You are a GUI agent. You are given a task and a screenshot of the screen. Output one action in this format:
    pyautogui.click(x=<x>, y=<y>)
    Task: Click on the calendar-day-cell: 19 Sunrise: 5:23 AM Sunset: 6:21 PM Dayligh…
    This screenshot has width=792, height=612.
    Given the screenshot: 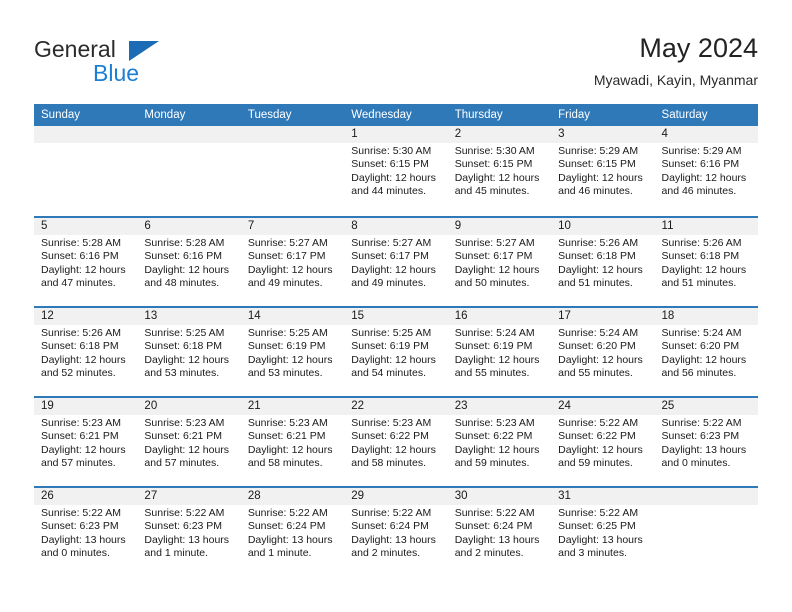 What is the action you would take?
    pyautogui.click(x=86, y=442)
    